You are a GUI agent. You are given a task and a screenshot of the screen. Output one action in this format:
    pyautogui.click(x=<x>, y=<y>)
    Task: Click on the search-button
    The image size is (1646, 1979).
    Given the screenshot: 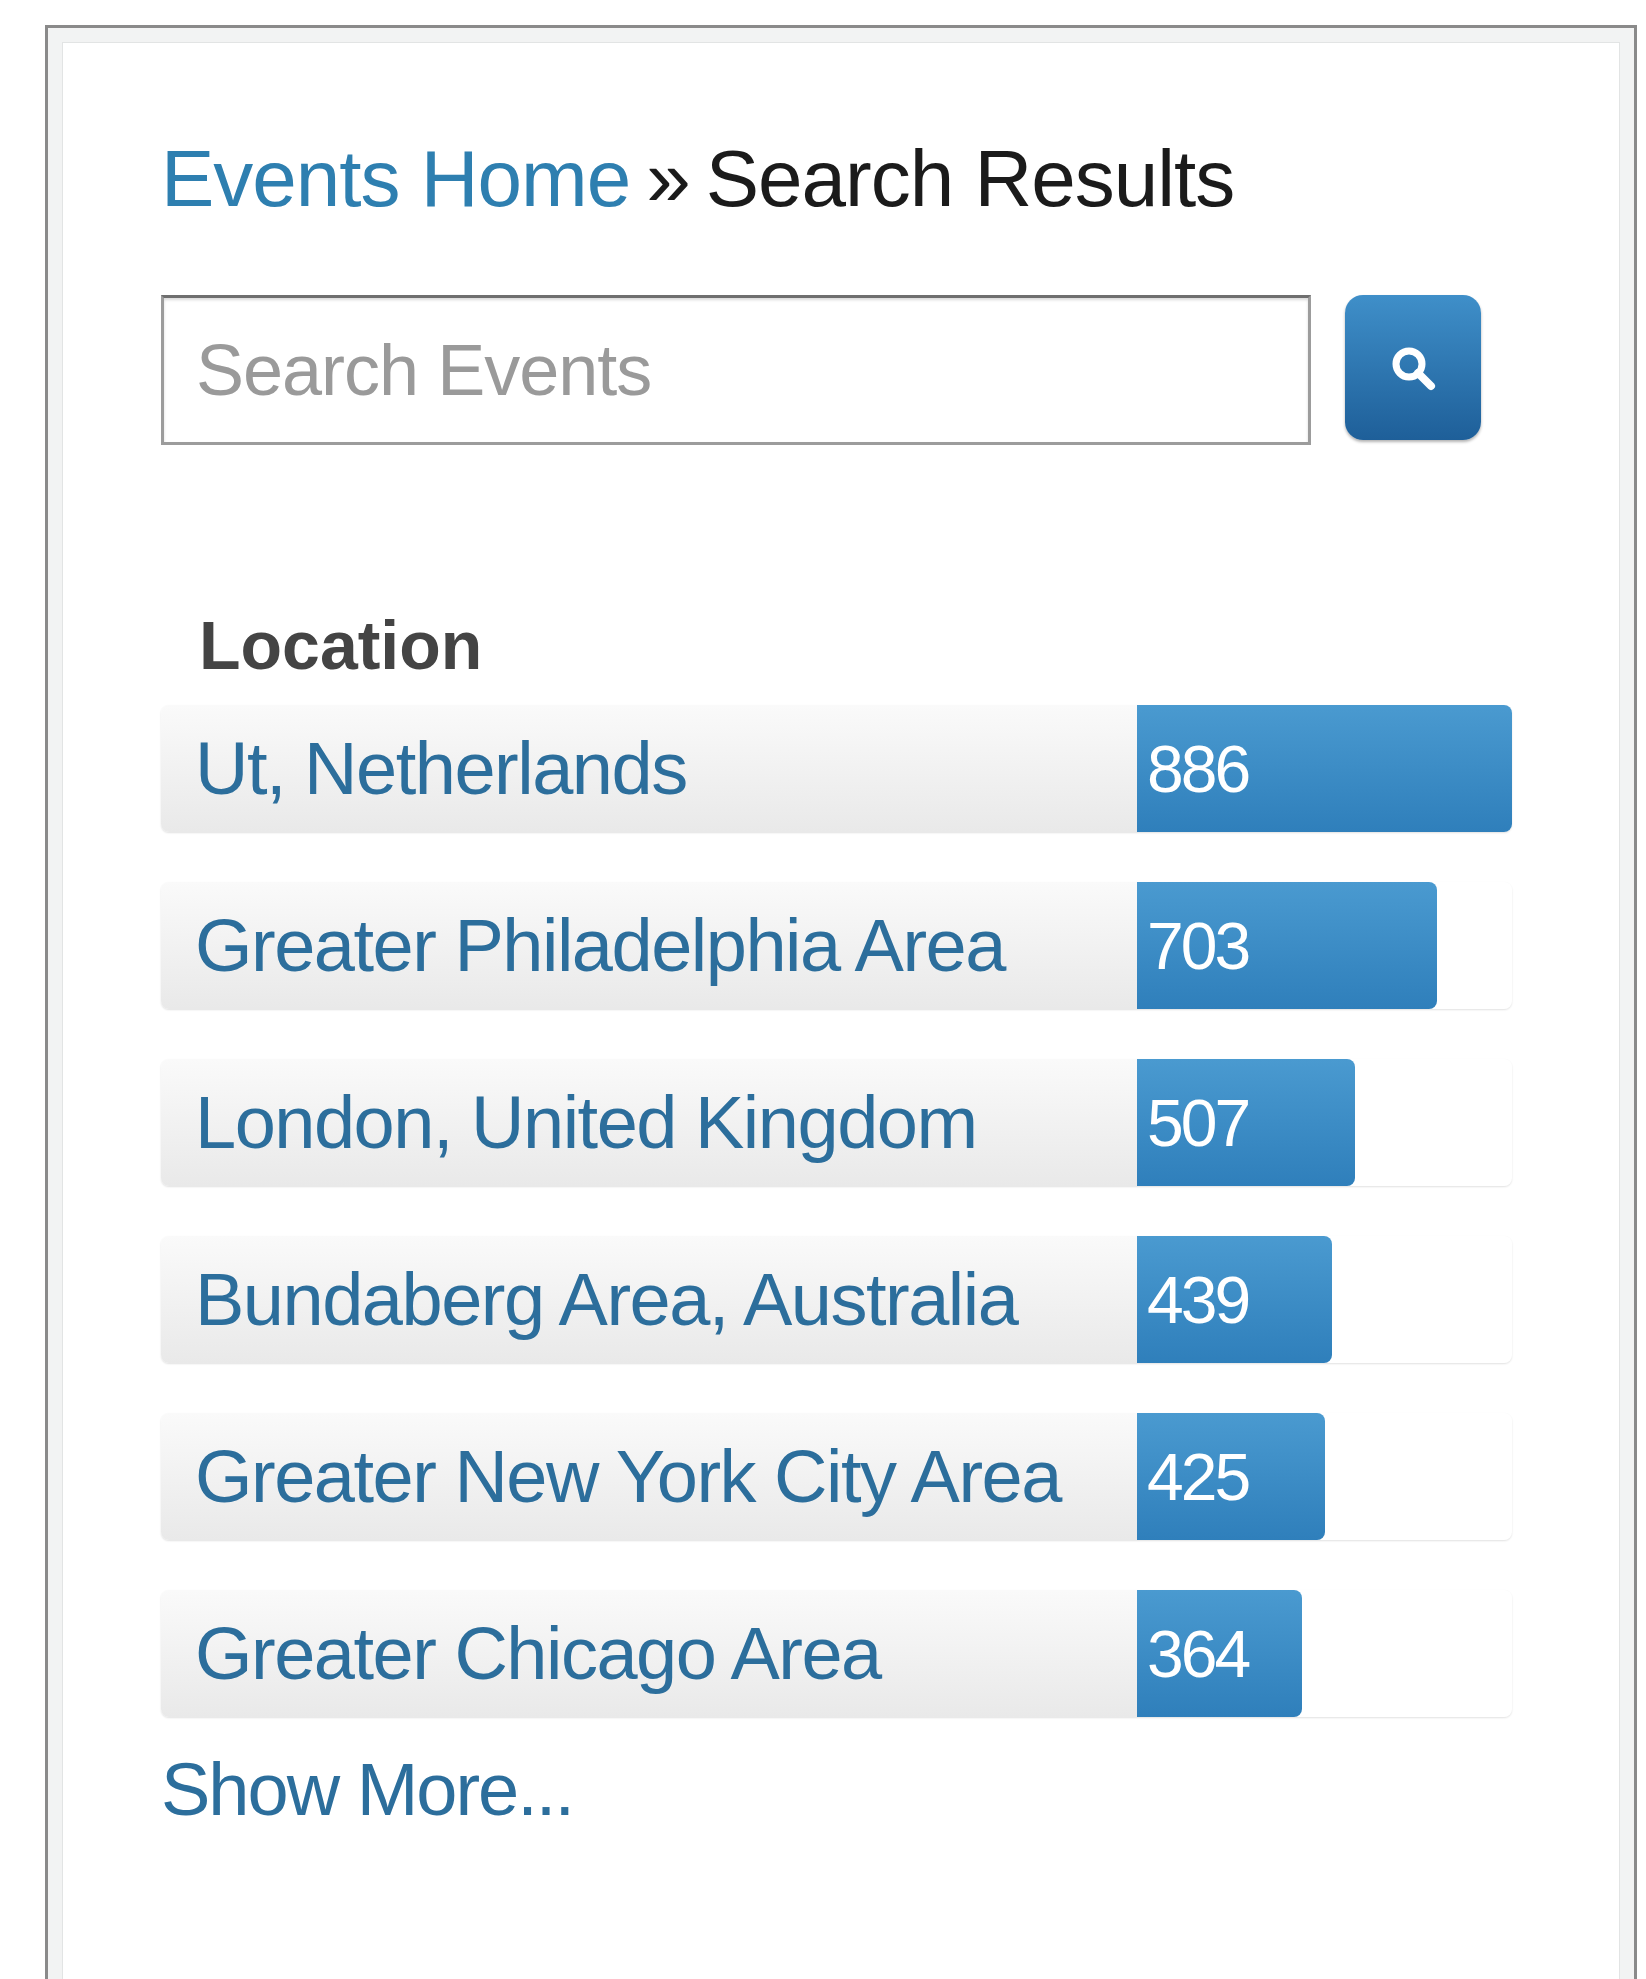 What is the action you would take?
    pyautogui.click(x=1413, y=367)
    